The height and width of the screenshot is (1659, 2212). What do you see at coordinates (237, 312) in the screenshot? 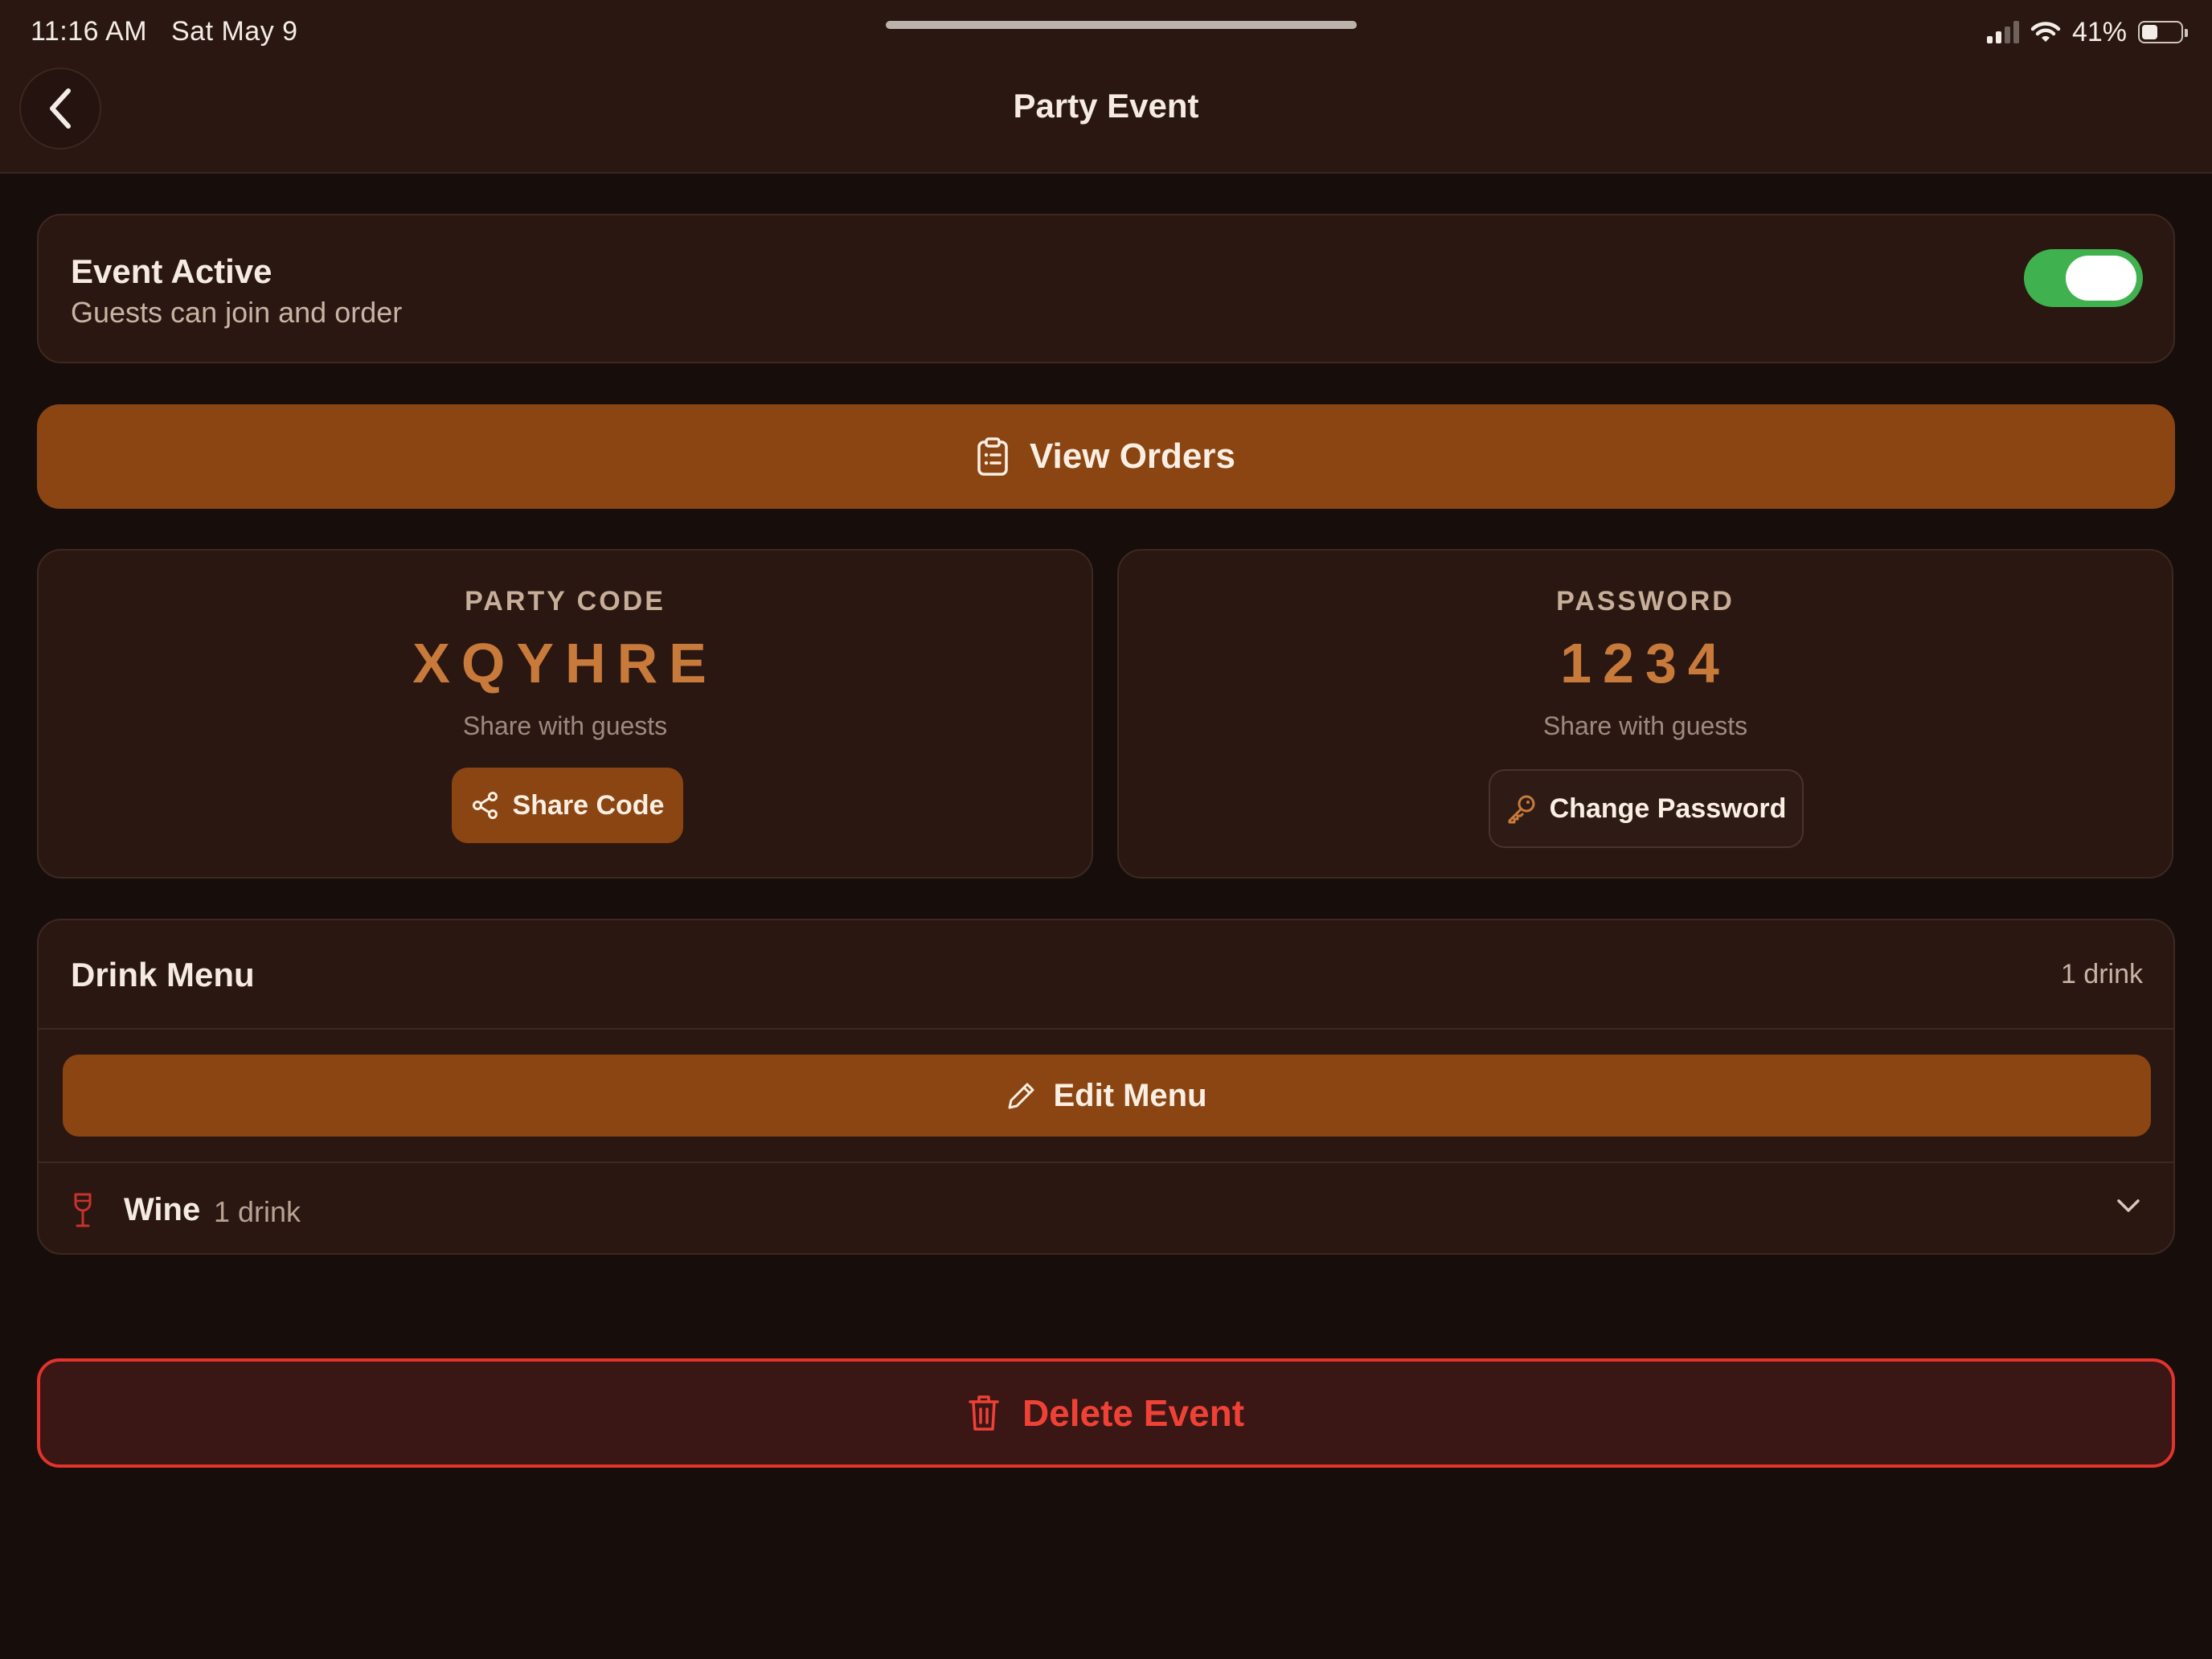
I see `event-active-subtitle: Guests can join and order` at bounding box center [237, 312].